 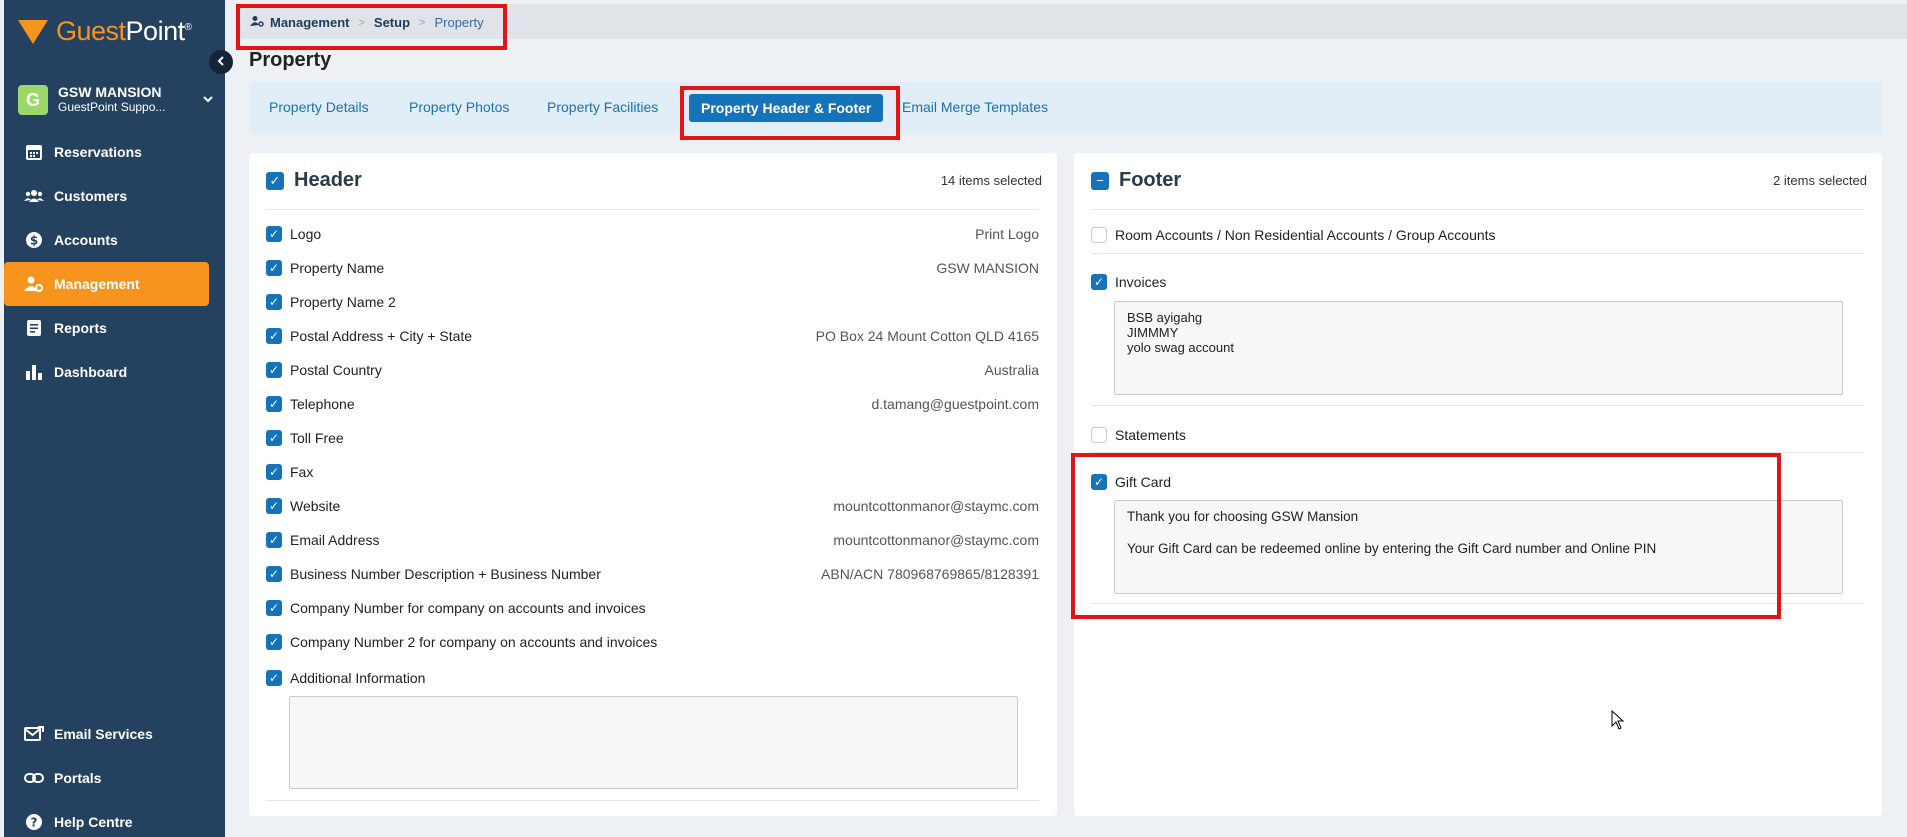 I want to click on footer-selected-count: 2 items selected, so click(x=1820, y=180).